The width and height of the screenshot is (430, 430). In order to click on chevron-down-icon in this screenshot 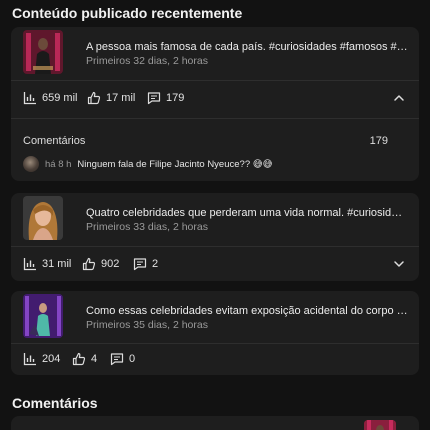, I will do `click(399, 264)`.